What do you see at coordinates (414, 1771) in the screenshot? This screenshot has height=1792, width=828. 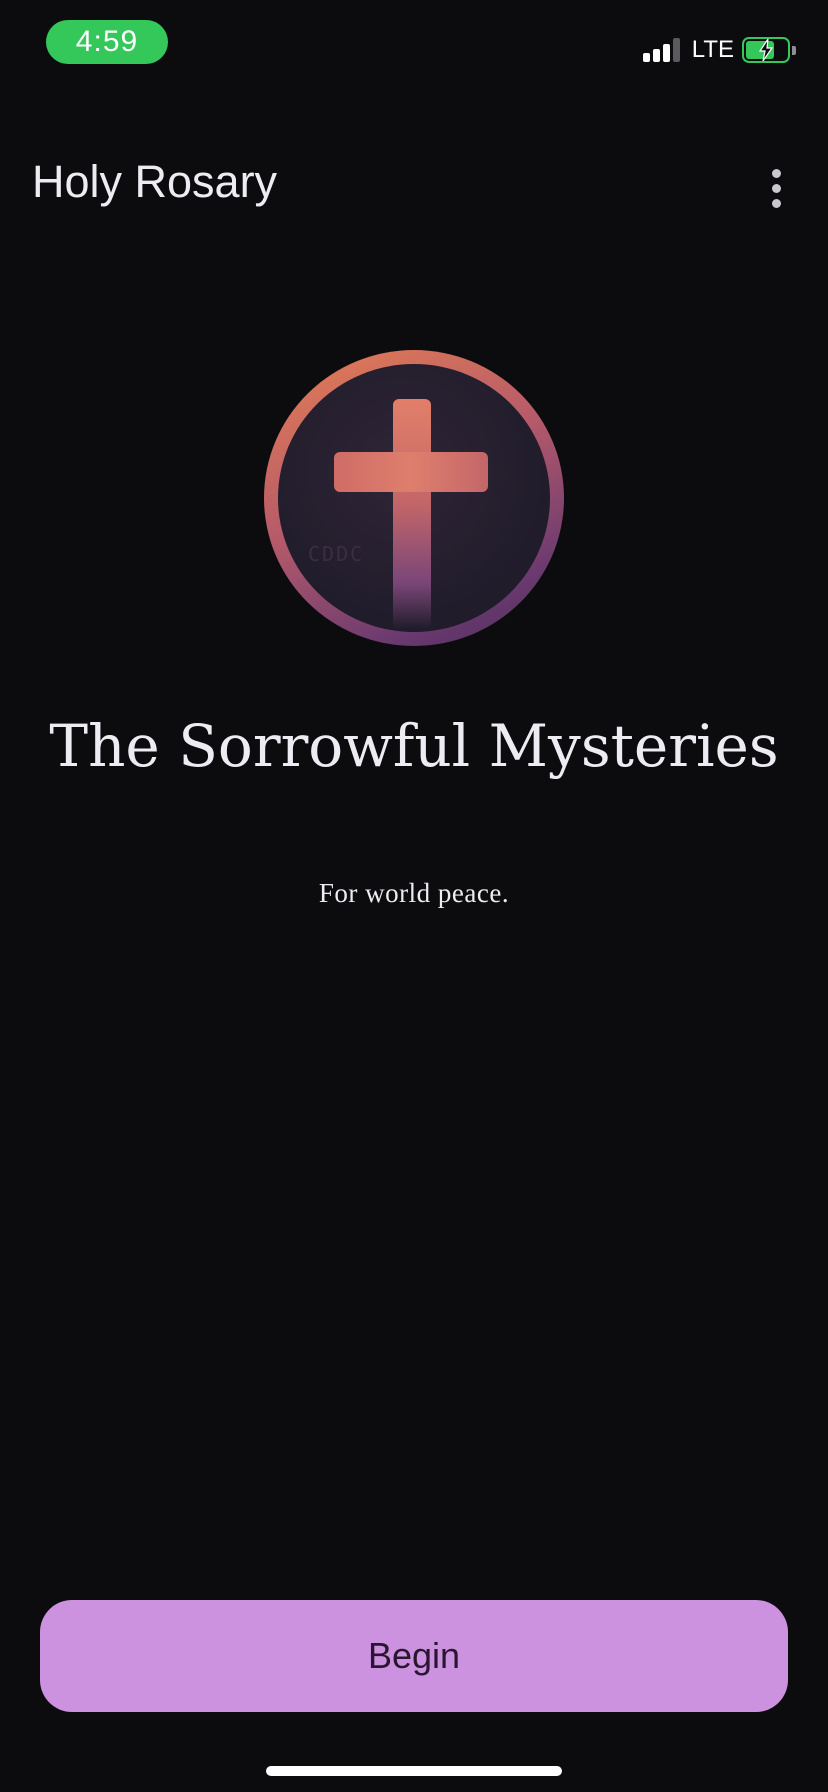 I see `home-indicator` at bounding box center [414, 1771].